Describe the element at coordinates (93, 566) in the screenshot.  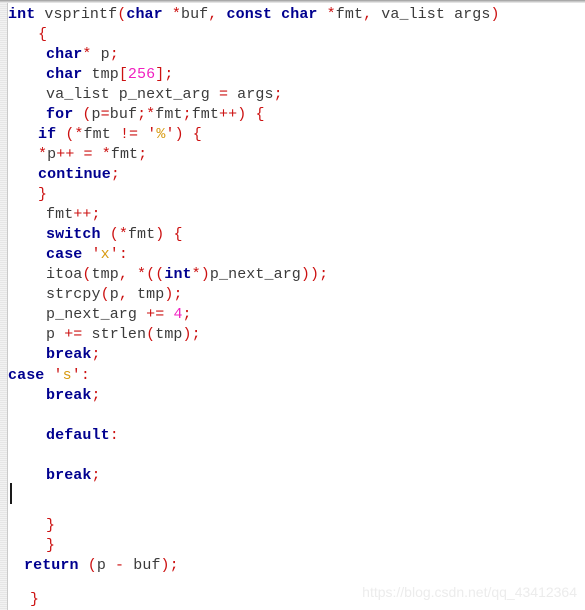
I see `code-line: return (p - buf);` at that location.